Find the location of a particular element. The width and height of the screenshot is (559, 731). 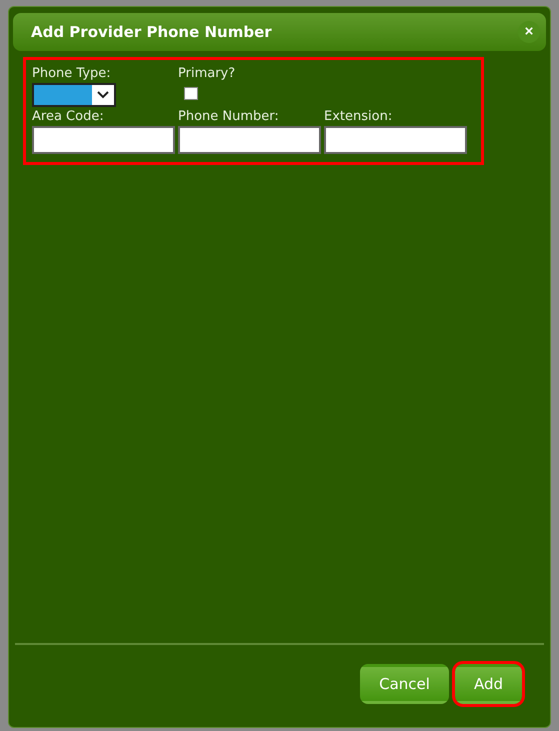

phone-type-dropdown is located at coordinates (74, 95).